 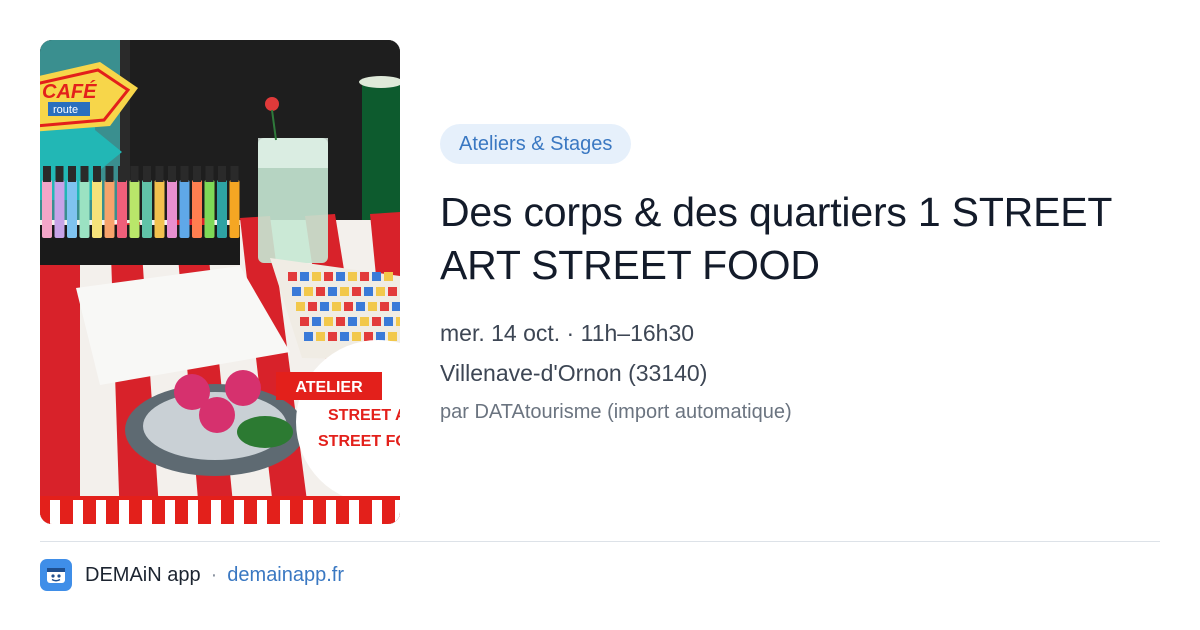 What do you see at coordinates (56, 575) in the screenshot?
I see `demain-app-logo-icon` at bounding box center [56, 575].